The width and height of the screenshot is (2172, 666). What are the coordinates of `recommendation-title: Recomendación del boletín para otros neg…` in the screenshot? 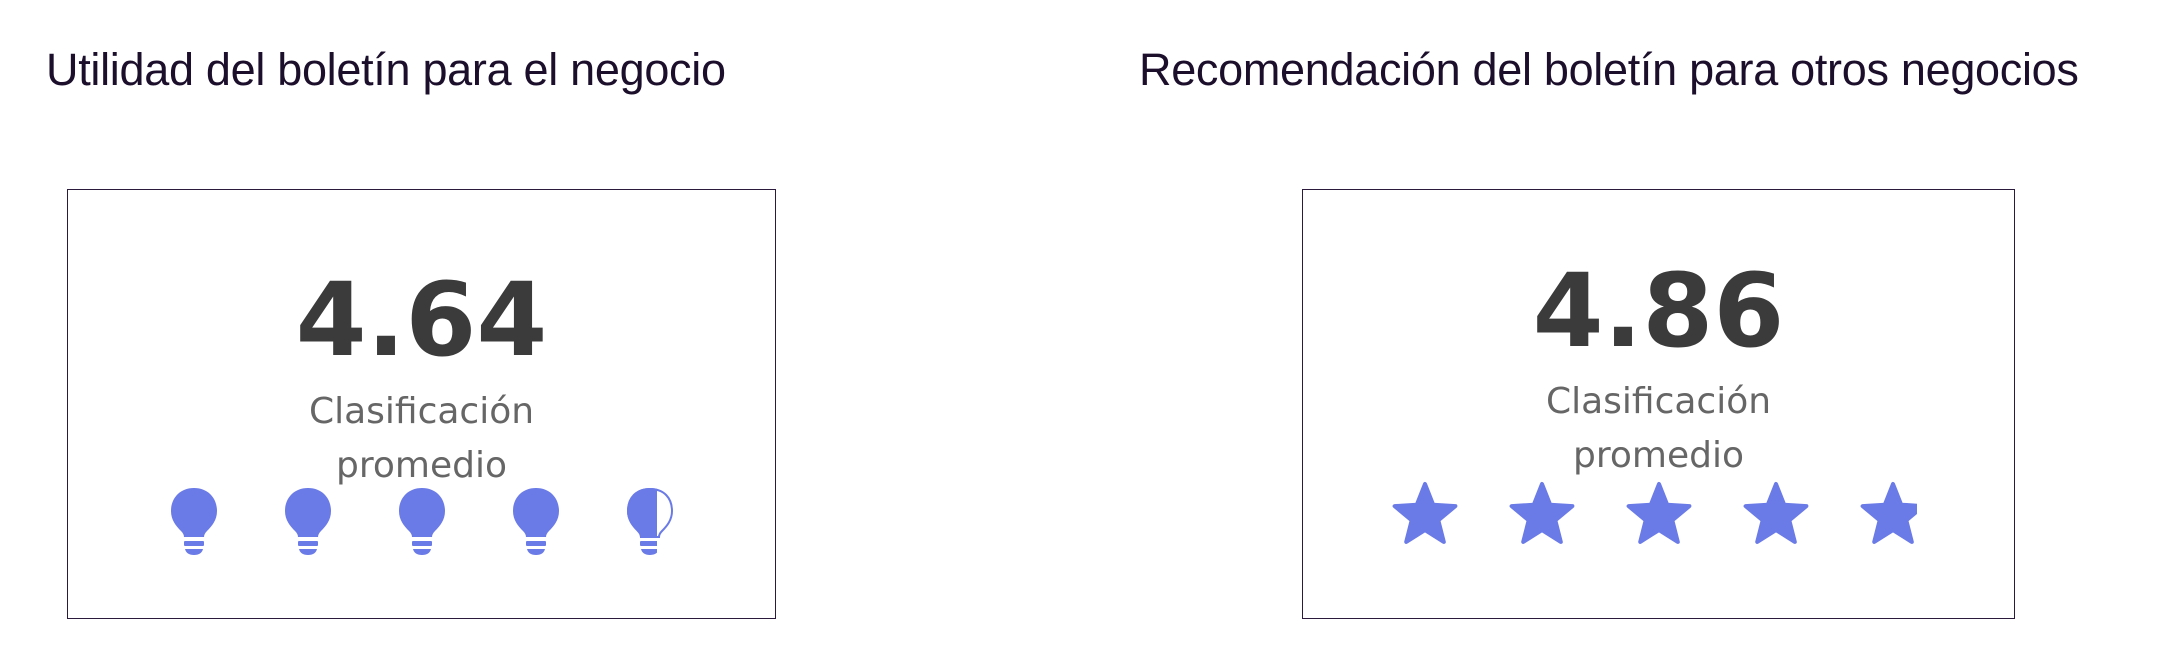 It's located at (1609, 69).